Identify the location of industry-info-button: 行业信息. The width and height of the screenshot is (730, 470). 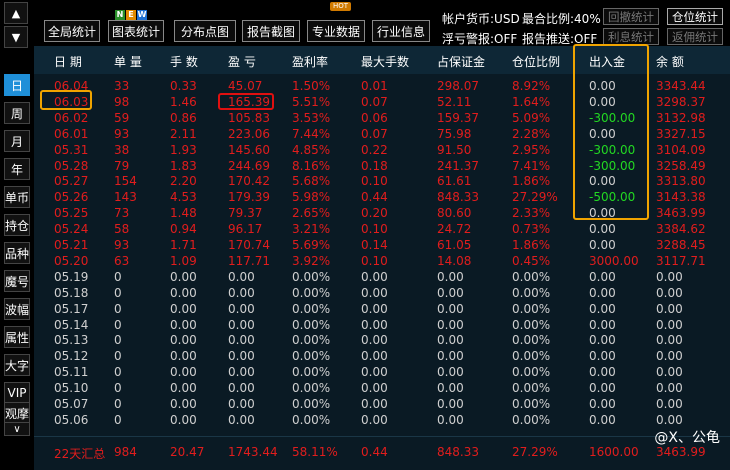
(401, 31).